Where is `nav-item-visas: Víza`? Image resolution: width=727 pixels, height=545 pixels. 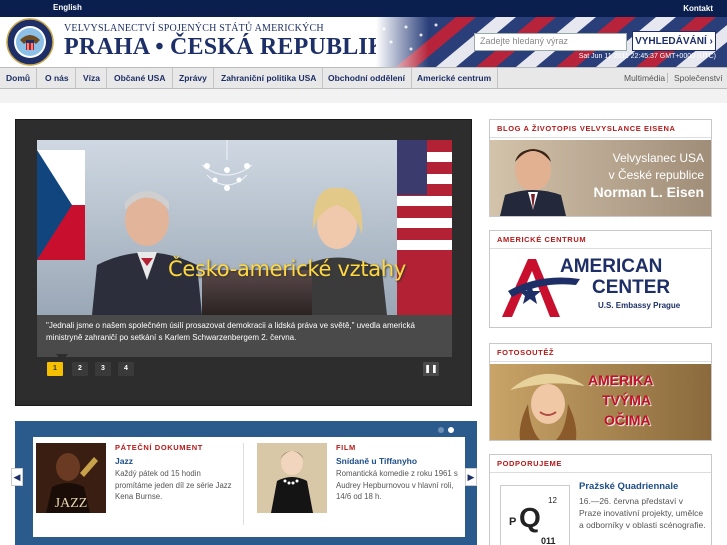 nav-item-visas: Víza is located at coordinates (92, 78).